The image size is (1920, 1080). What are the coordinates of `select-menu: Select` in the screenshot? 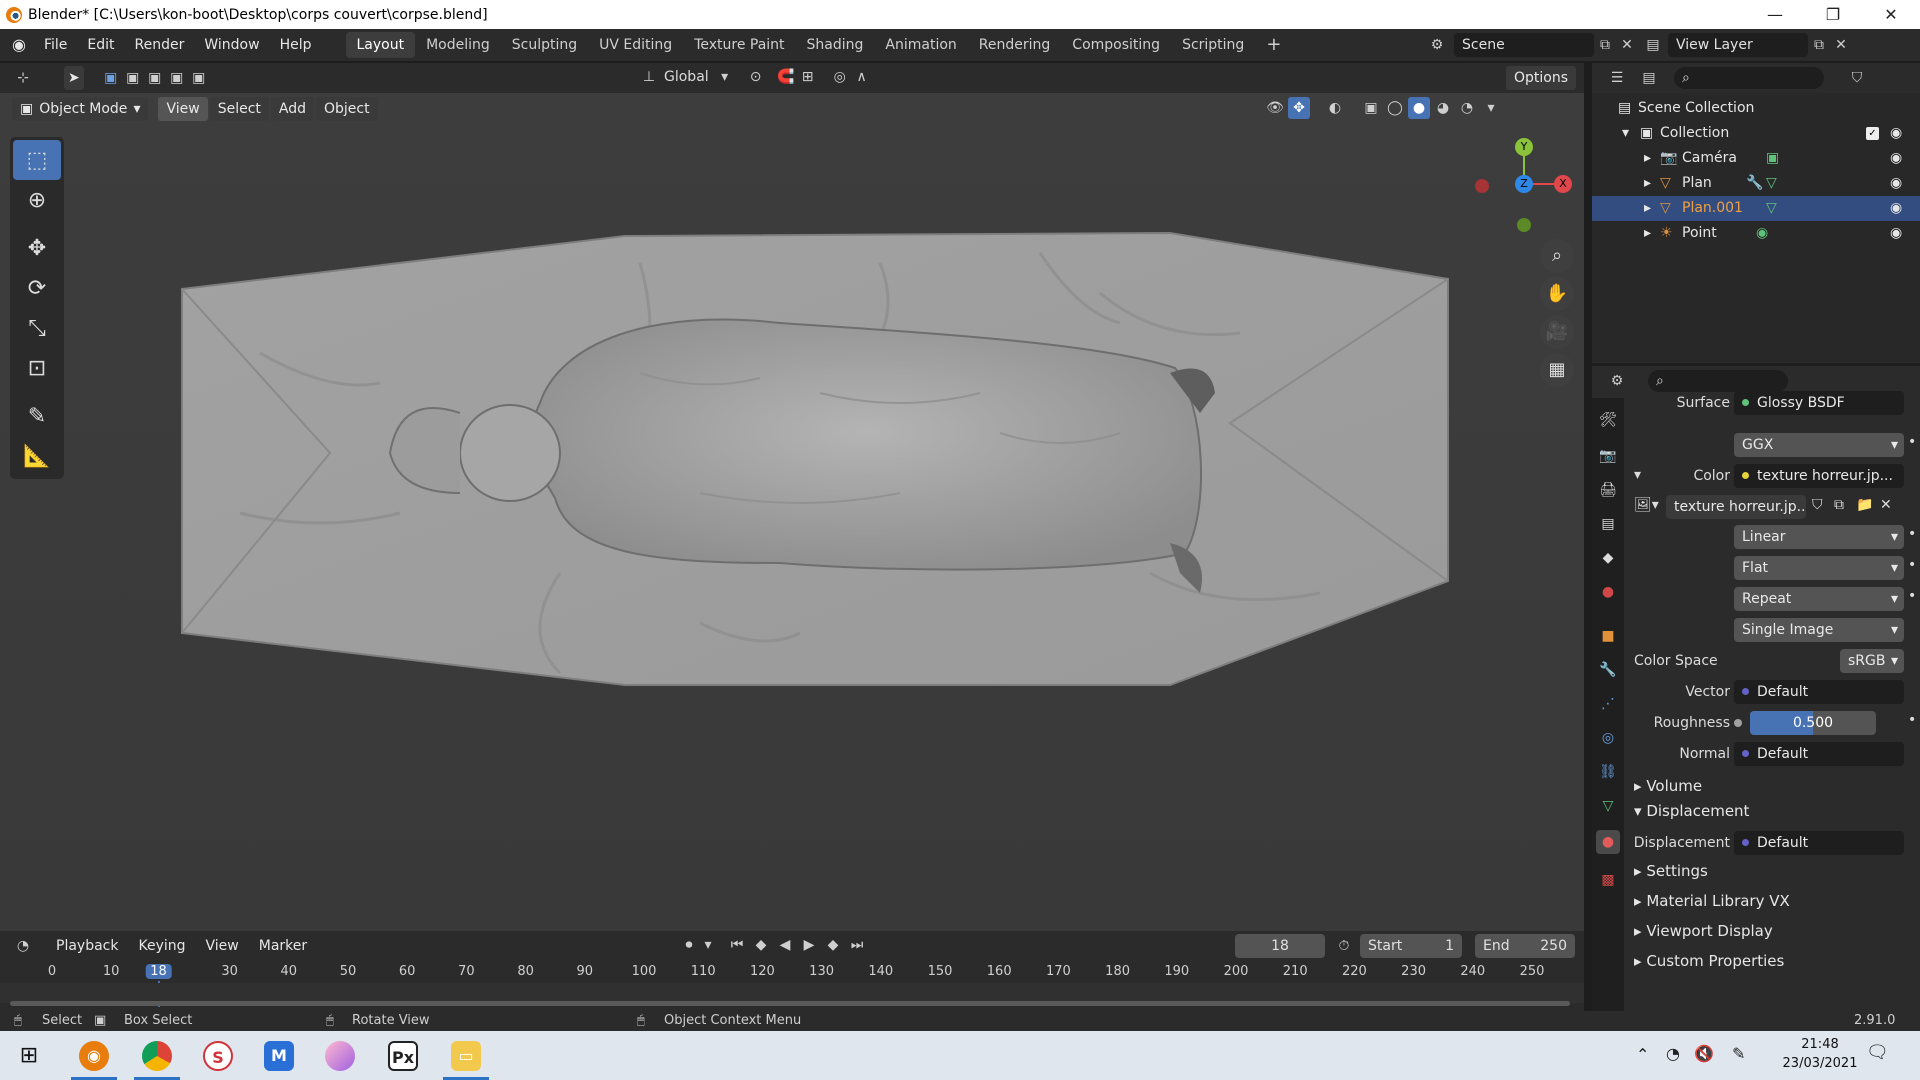 It's located at (239, 109).